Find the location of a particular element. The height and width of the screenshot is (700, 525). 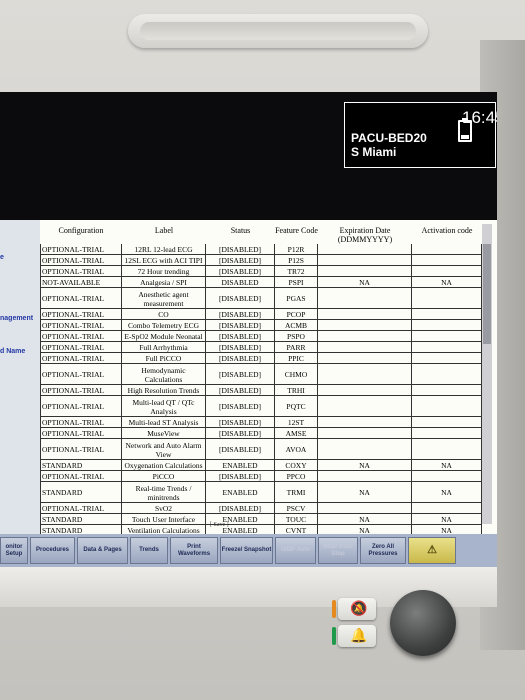

left-menu-item: e is located at coordinates (2, 257).